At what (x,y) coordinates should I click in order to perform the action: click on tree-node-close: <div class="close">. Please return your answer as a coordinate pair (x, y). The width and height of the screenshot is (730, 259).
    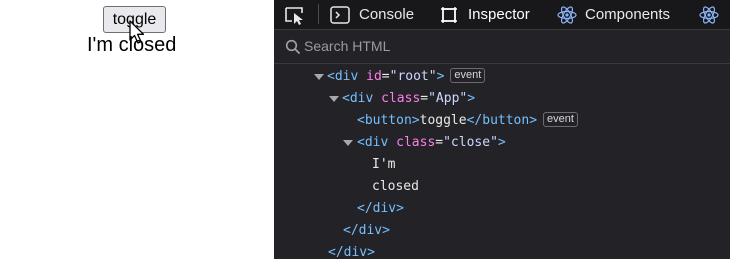
    Looking at the image, I should click on (424, 142).